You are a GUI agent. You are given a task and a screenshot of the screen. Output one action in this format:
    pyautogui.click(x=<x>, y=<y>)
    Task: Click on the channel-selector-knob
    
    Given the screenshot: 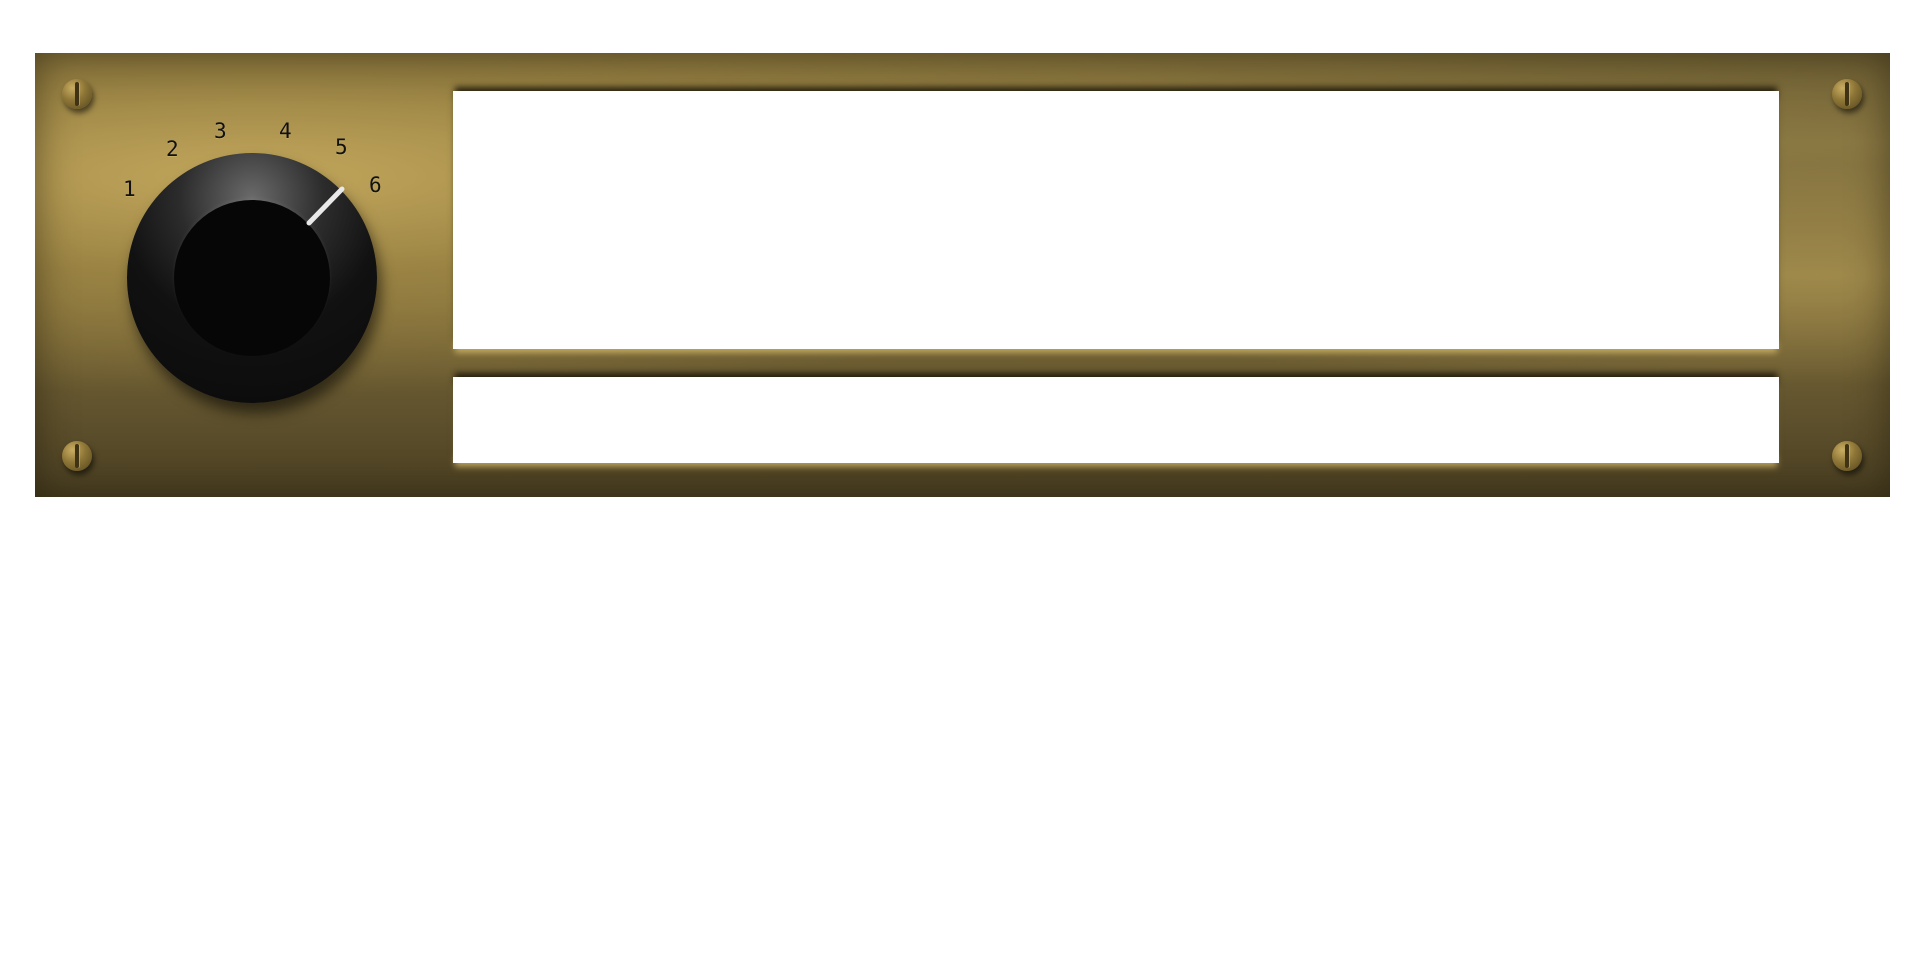 What is the action you would take?
    pyautogui.click(x=252, y=278)
    